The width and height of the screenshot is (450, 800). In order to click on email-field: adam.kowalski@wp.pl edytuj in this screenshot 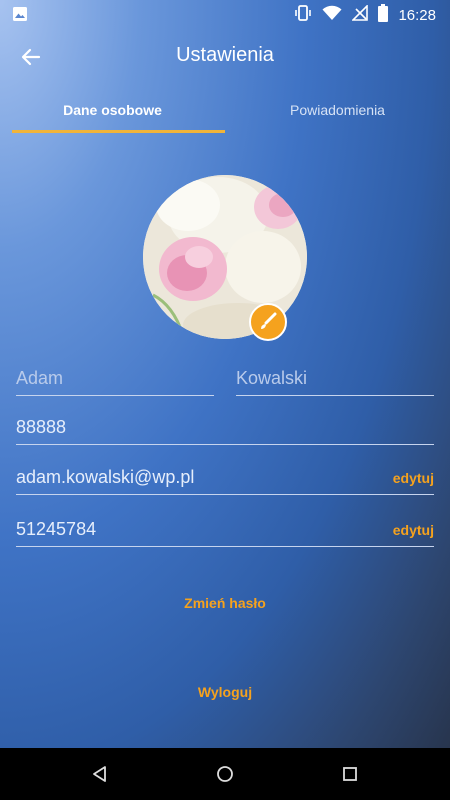, I will do `click(225, 478)`.